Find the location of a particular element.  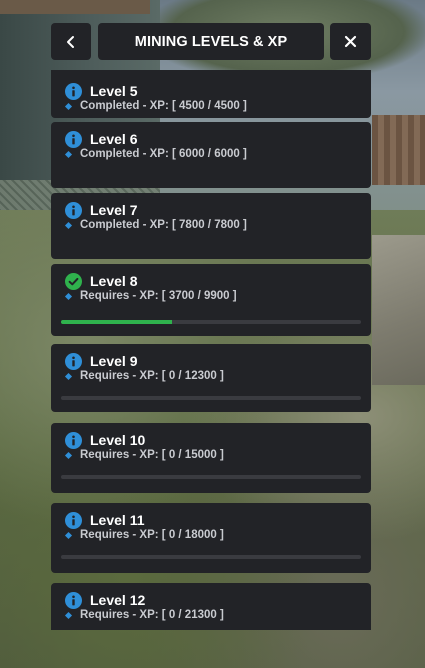

check-circle-icon is located at coordinates (73, 281).